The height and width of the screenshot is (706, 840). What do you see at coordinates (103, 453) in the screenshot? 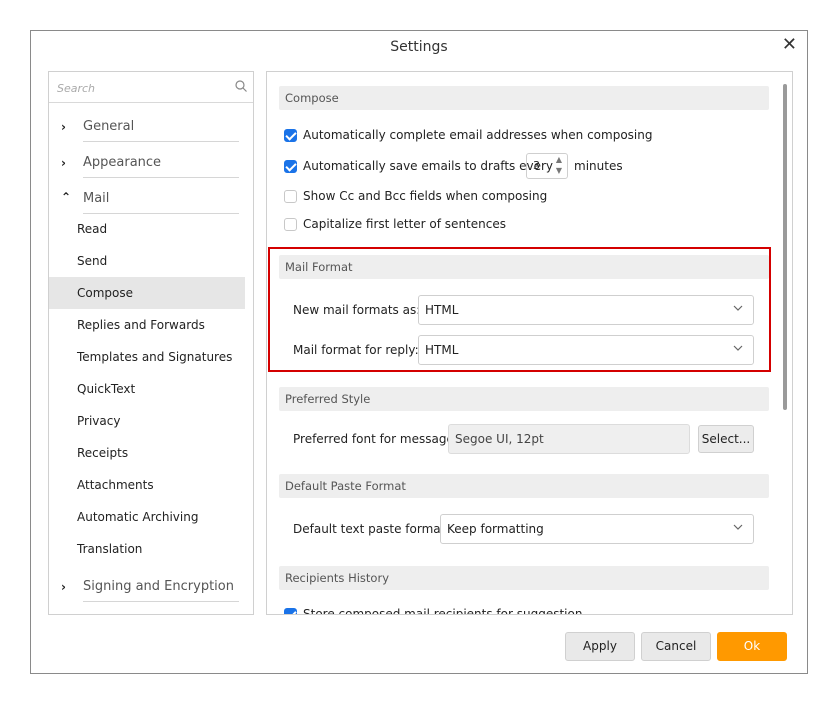
I see `sidebar-item-label: Receipts` at bounding box center [103, 453].